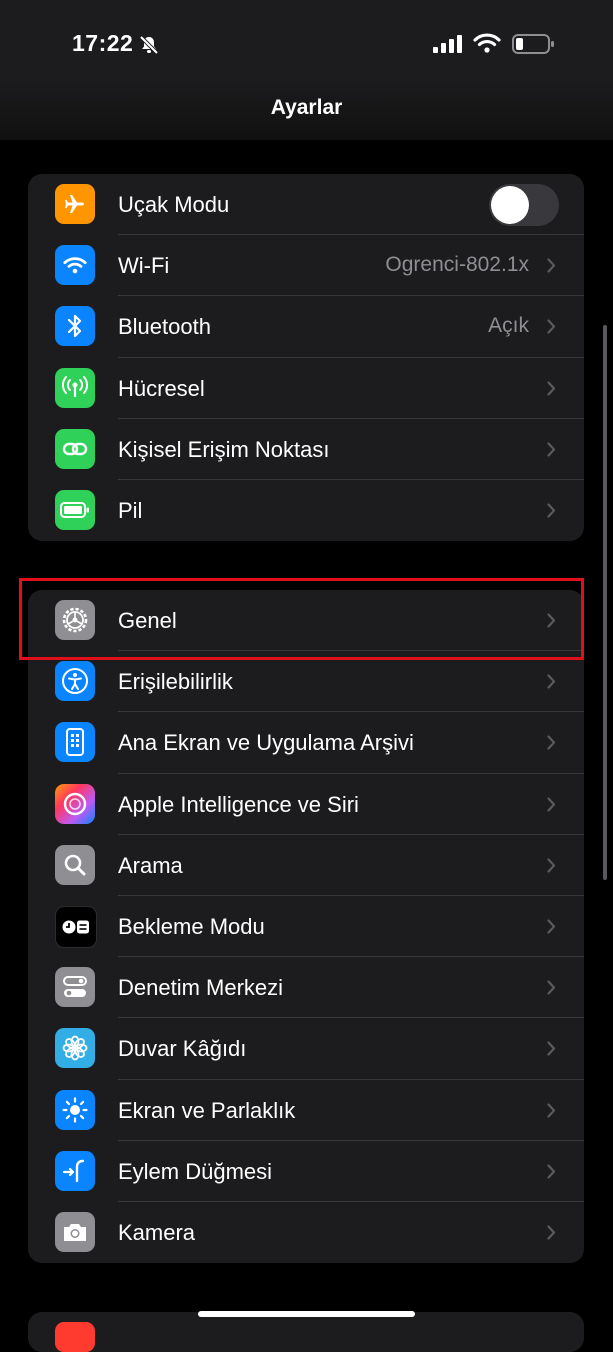 The image size is (613, 1352). What do you see at coordinates (306, 1332) in the screenshot?
I see `next-settings-group` at bounding box center [306, 1332].